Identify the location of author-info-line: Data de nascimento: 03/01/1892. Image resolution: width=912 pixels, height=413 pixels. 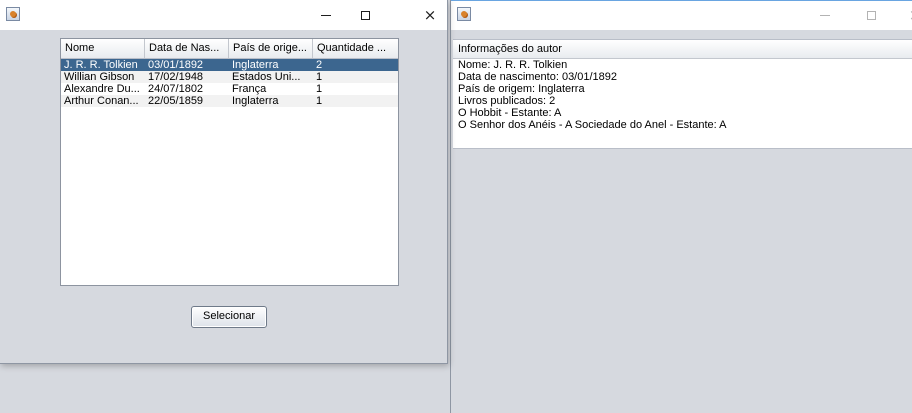
(538, 77).